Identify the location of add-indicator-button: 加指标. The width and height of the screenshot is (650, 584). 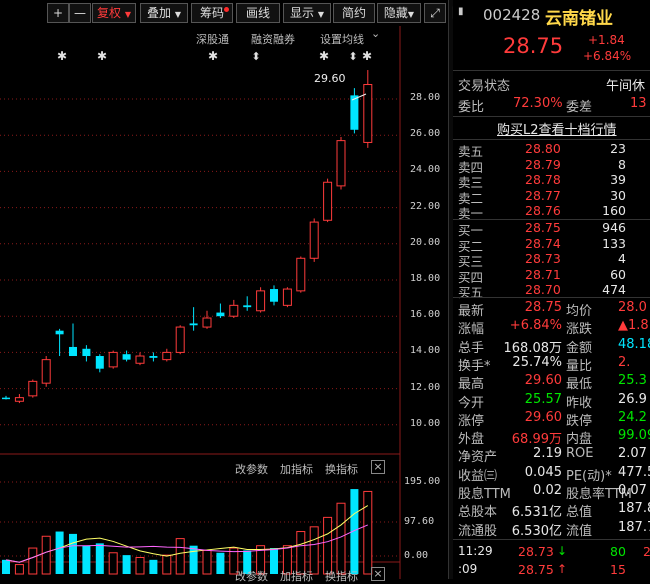
(296, 469).